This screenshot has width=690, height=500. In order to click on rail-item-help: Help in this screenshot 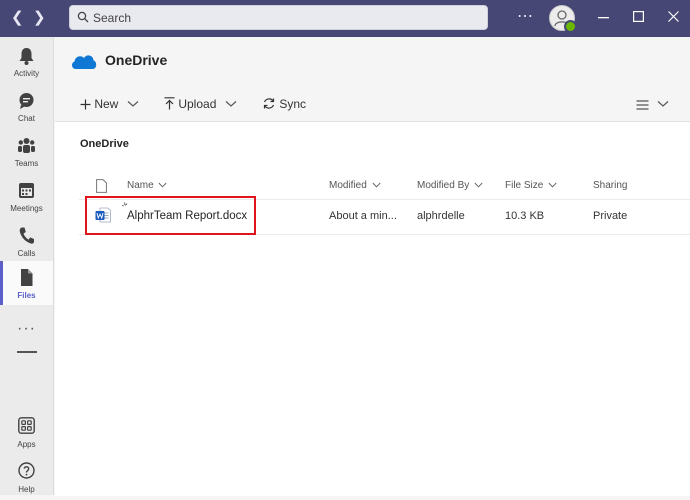, I will do `click(26, 480)`.